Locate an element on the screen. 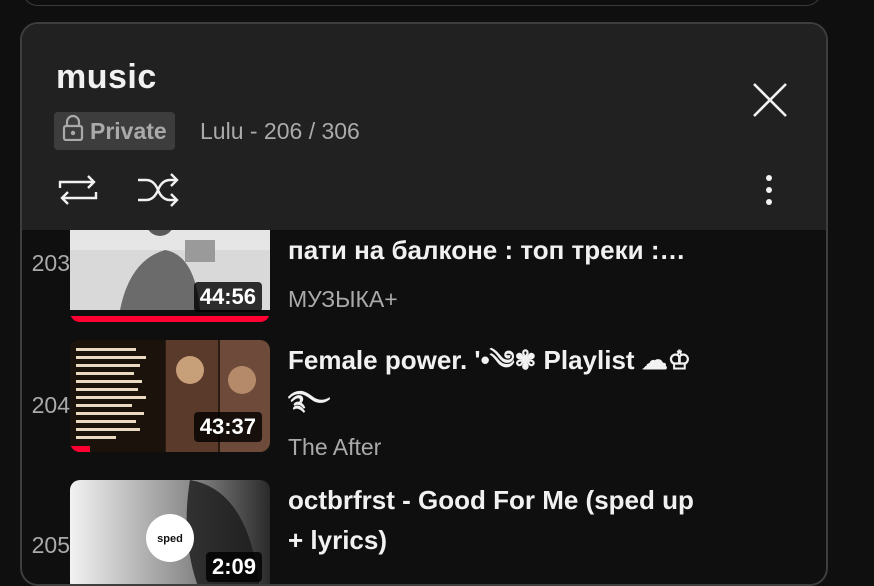 The height and width of the screenshot is (586, 874). previous-panel-edge is located at coordinates (422, 3).